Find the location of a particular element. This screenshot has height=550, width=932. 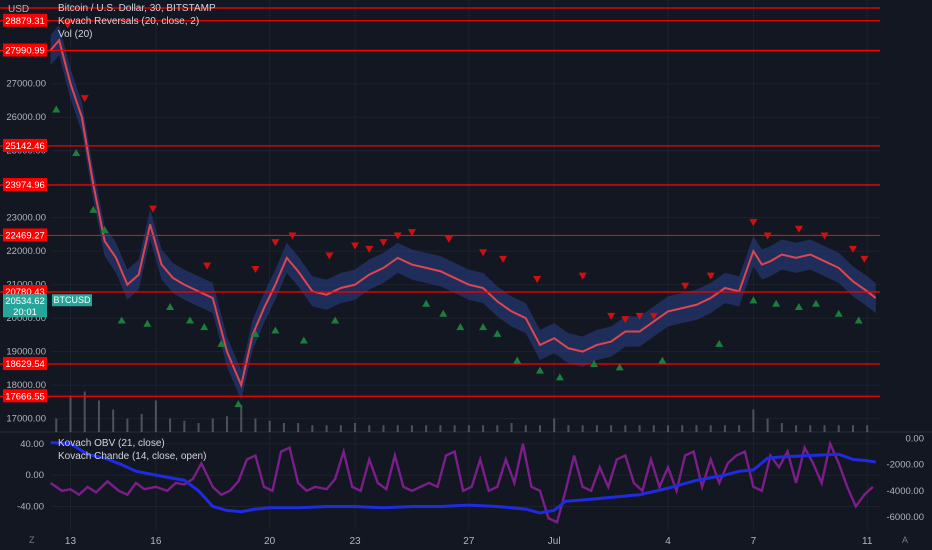

level-price-label: 23974.96 is located at coordinates (25, 185).